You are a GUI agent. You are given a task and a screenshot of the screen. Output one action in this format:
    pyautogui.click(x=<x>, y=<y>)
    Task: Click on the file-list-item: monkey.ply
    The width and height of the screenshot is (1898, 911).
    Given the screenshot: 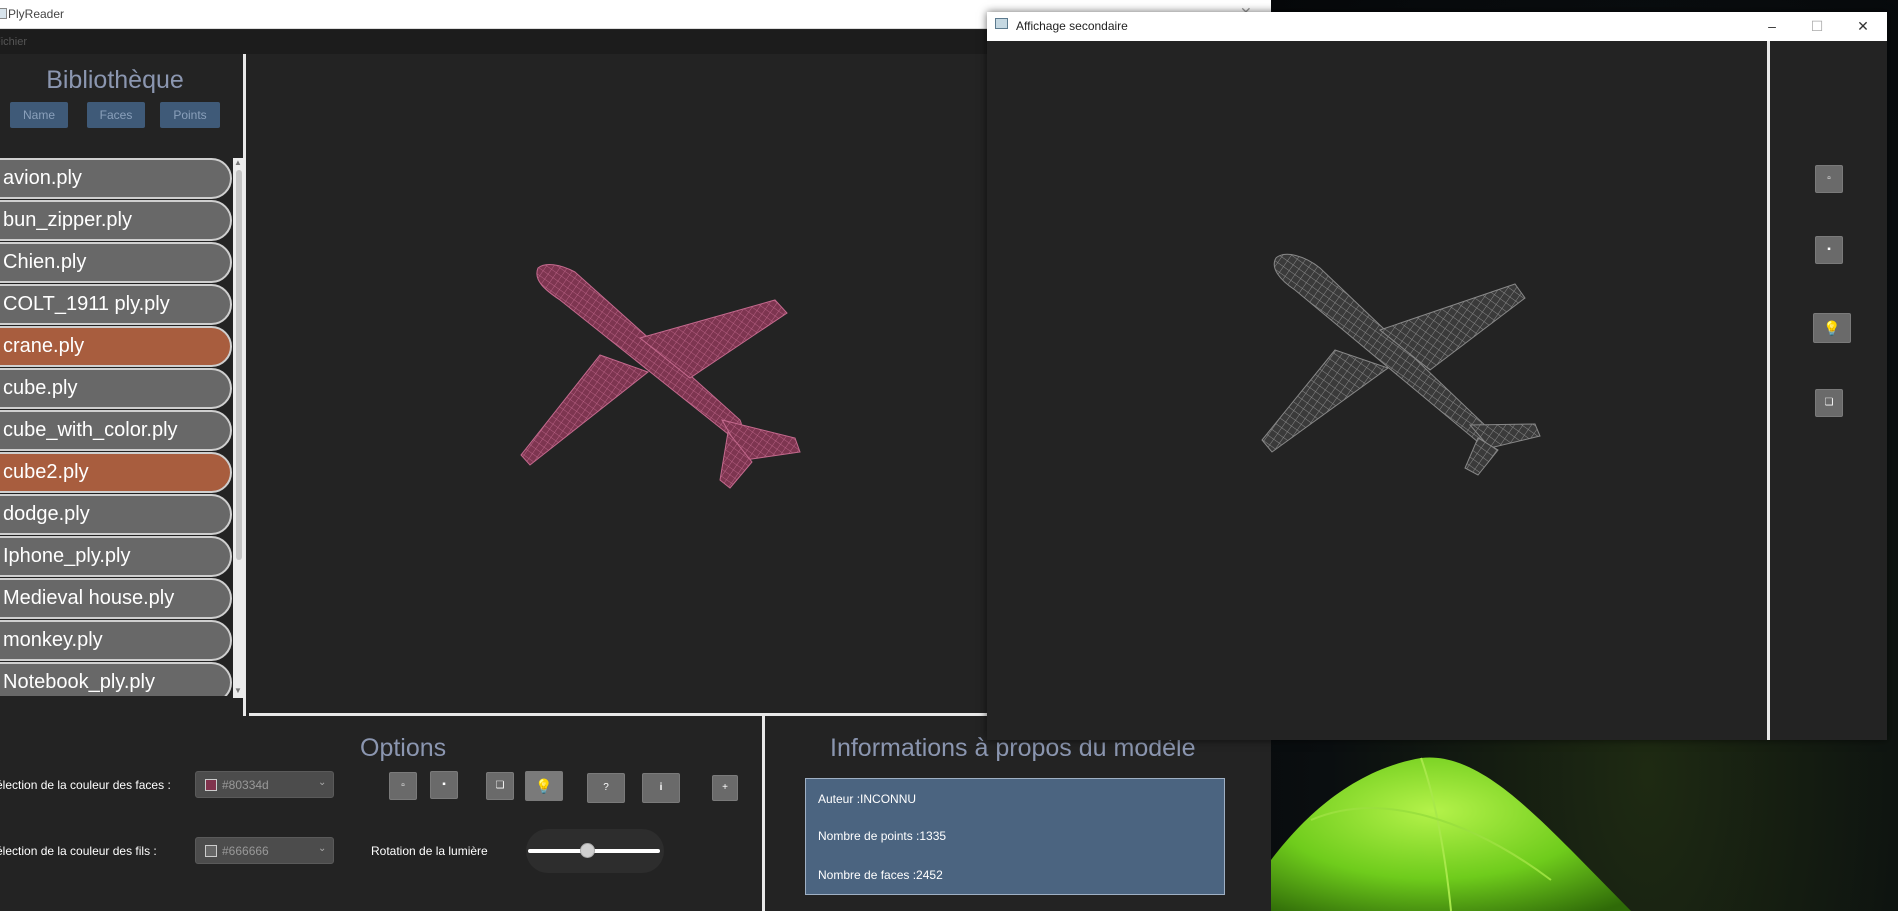 What is the action you would take?
    pyautogui.click(x=116, y=640)
    